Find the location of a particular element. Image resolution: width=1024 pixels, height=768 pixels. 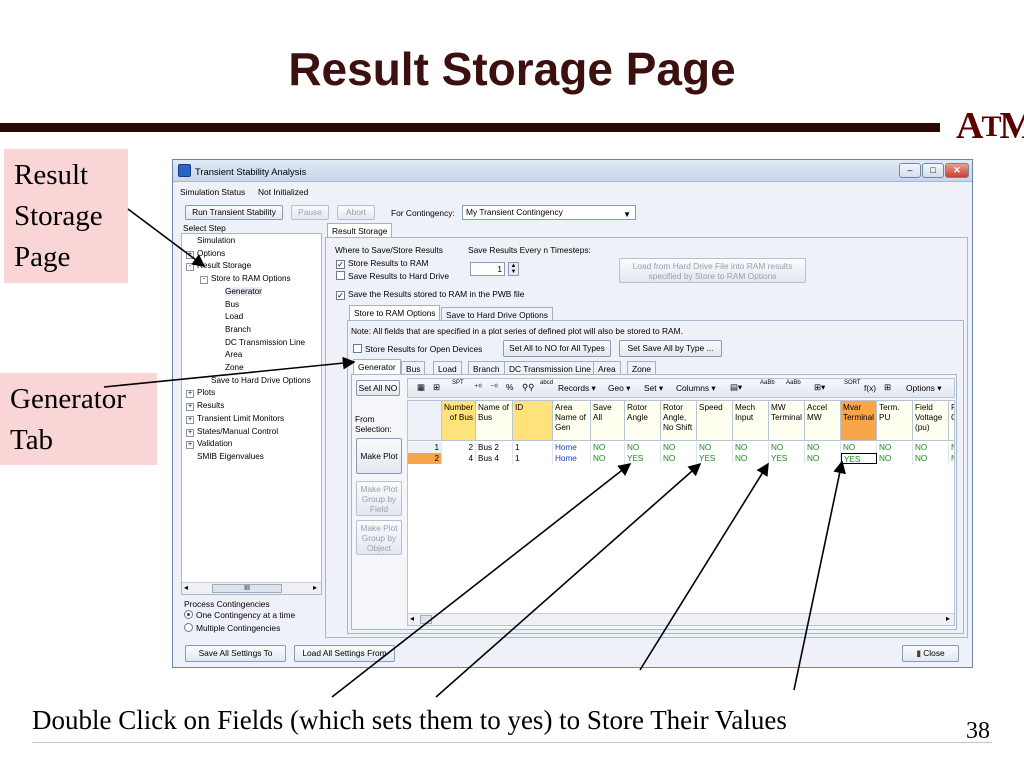

tree-item: + Transient Limit Monitors is located at coordinates (235, 419).